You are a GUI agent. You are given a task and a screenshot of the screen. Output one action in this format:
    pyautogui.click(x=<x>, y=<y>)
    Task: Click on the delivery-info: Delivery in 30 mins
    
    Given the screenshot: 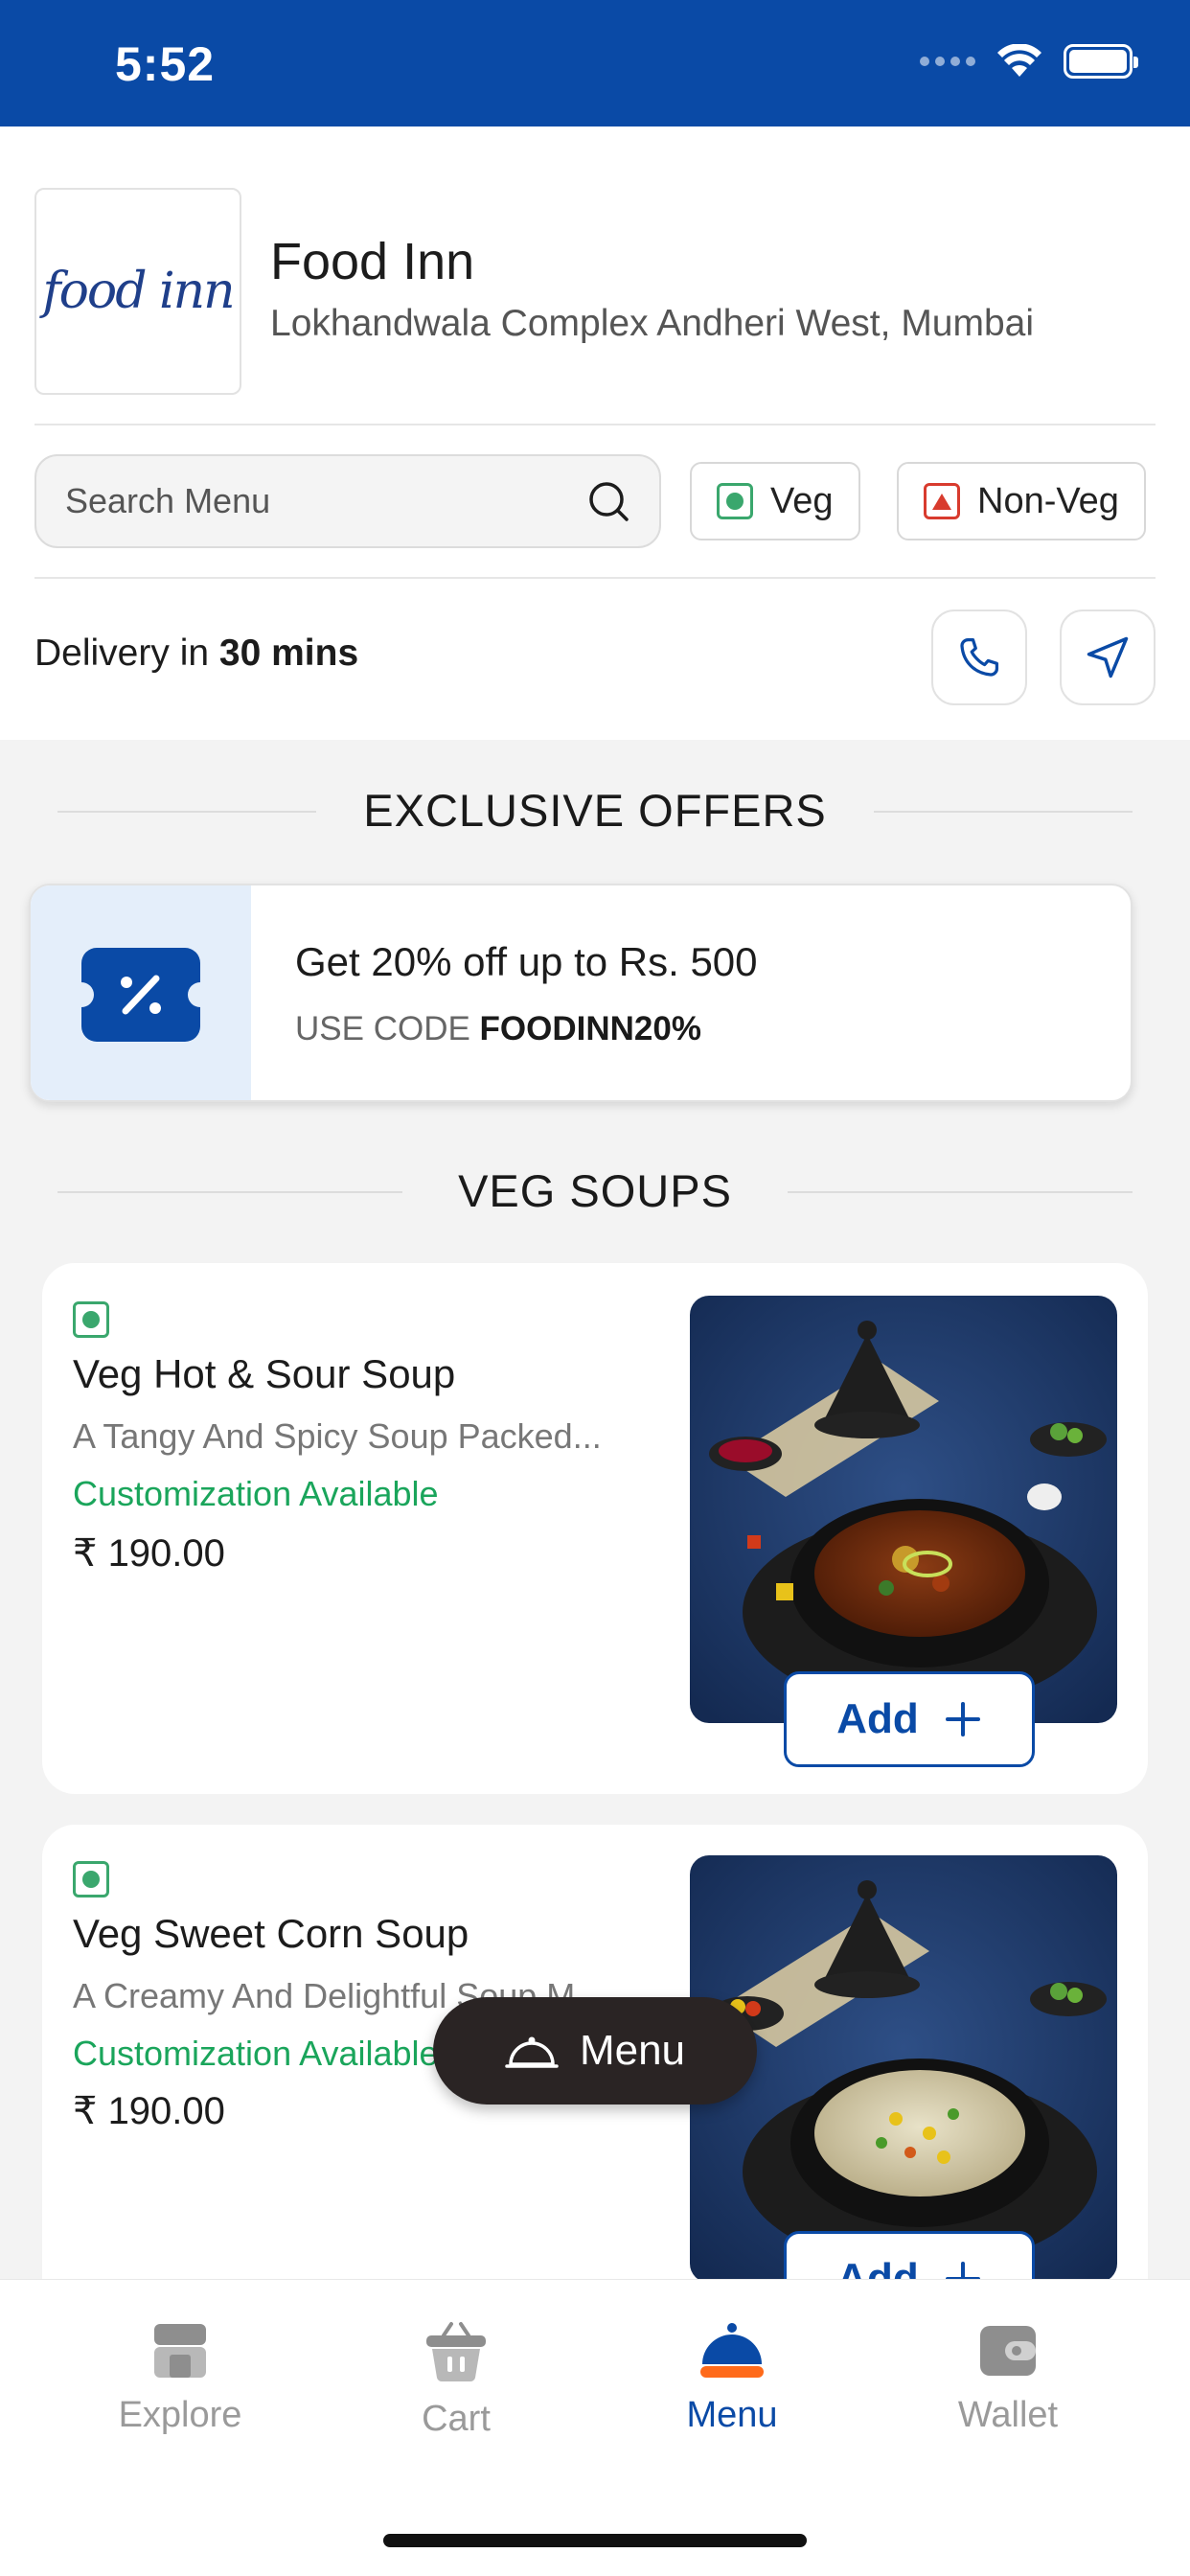 What is the action you would take?
    pyautogui.click(x=196, y=653)
    